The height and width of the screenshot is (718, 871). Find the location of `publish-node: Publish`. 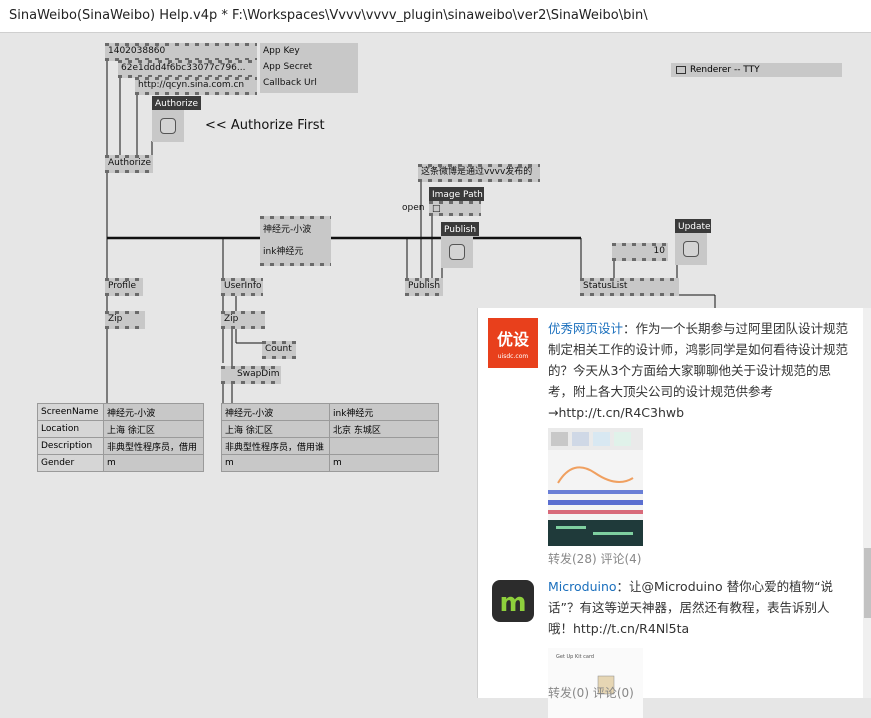

publish-node: Publish is located at coordinates (424, 287).